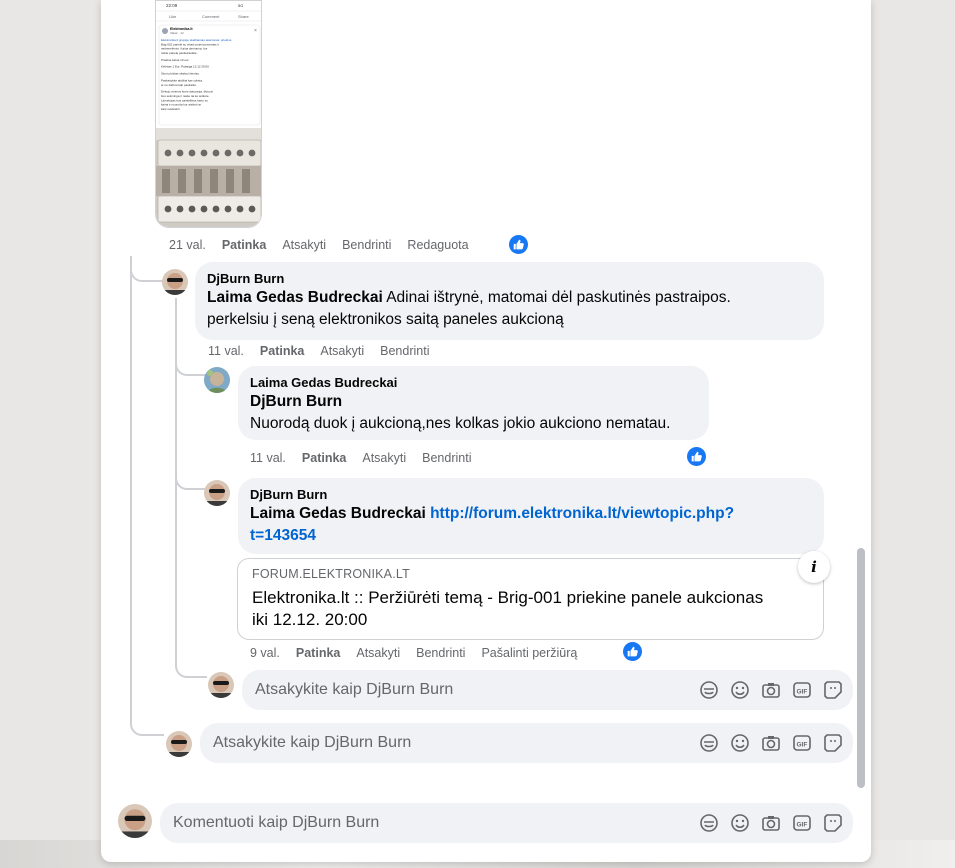 The height and width of the screenshot is (868, 955). What do you see at coordinates (283, 535) in the screenshot?
I see `url-link-cont: t=143654` at bounding box center [283, 535].